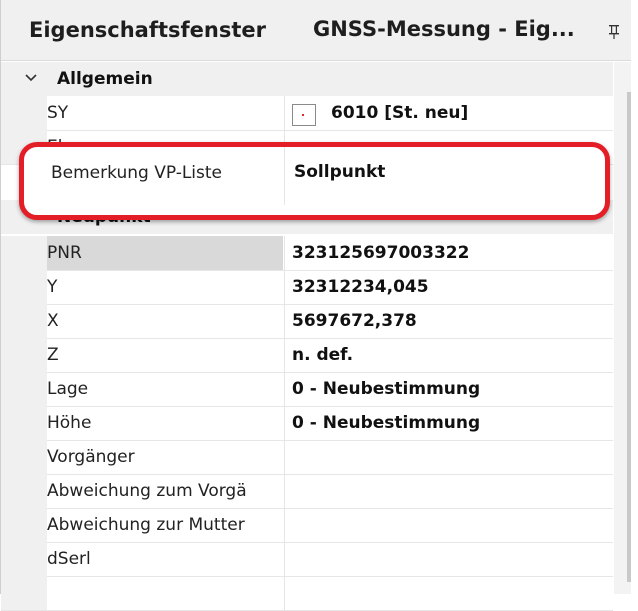 The width and height of the screenshot is (638, 611). I want to click on property-row-abweichung-vorgaenger: Abweichung zum Vorgä, so click(307, 491).